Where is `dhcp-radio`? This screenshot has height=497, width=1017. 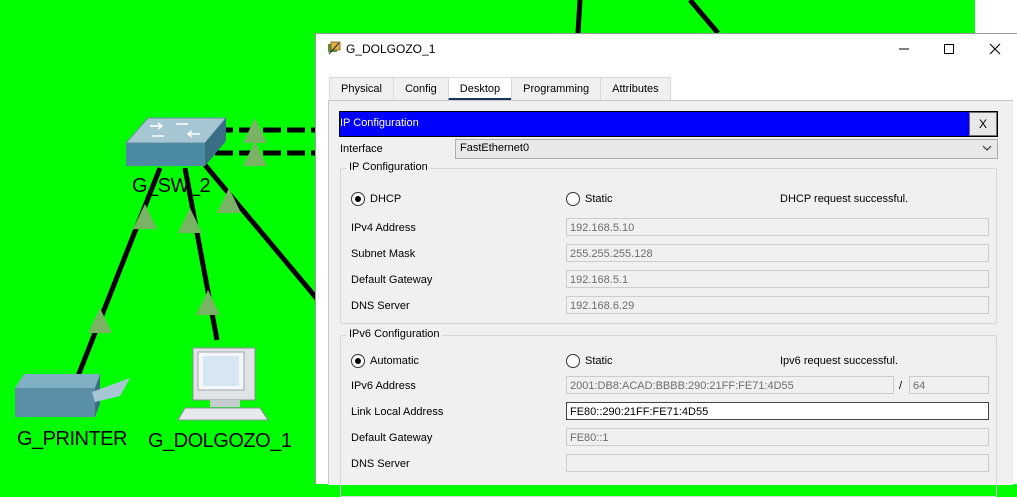
dhcp-radio is located at coordinates (358, 199).